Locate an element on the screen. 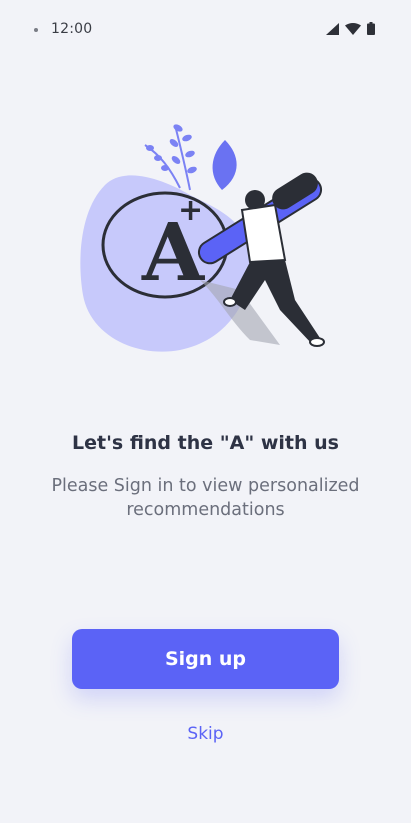  status-icons is located at coordinates (350, 28).